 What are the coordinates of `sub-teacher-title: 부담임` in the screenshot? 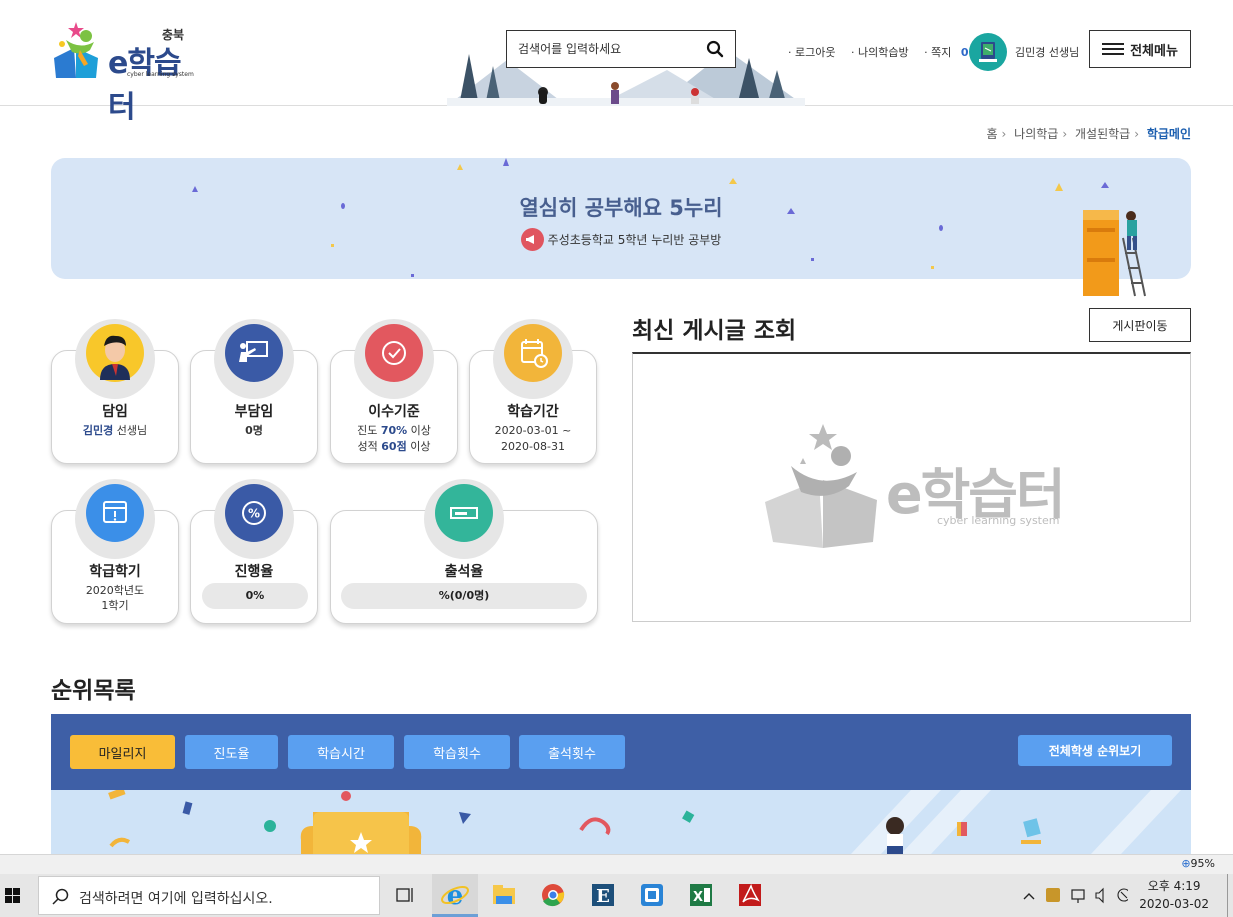 It's located at (254, 412).